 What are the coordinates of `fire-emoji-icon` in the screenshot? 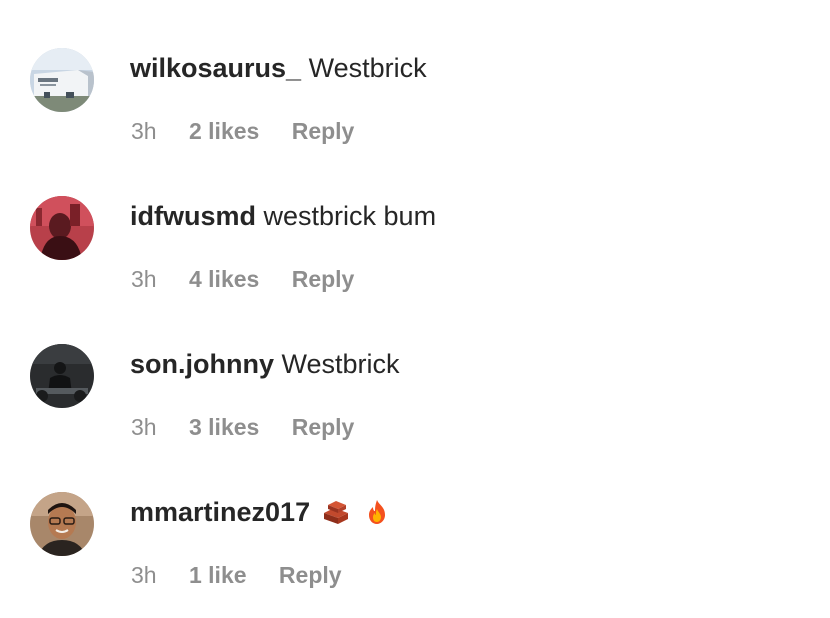 It's located at (377, 512).